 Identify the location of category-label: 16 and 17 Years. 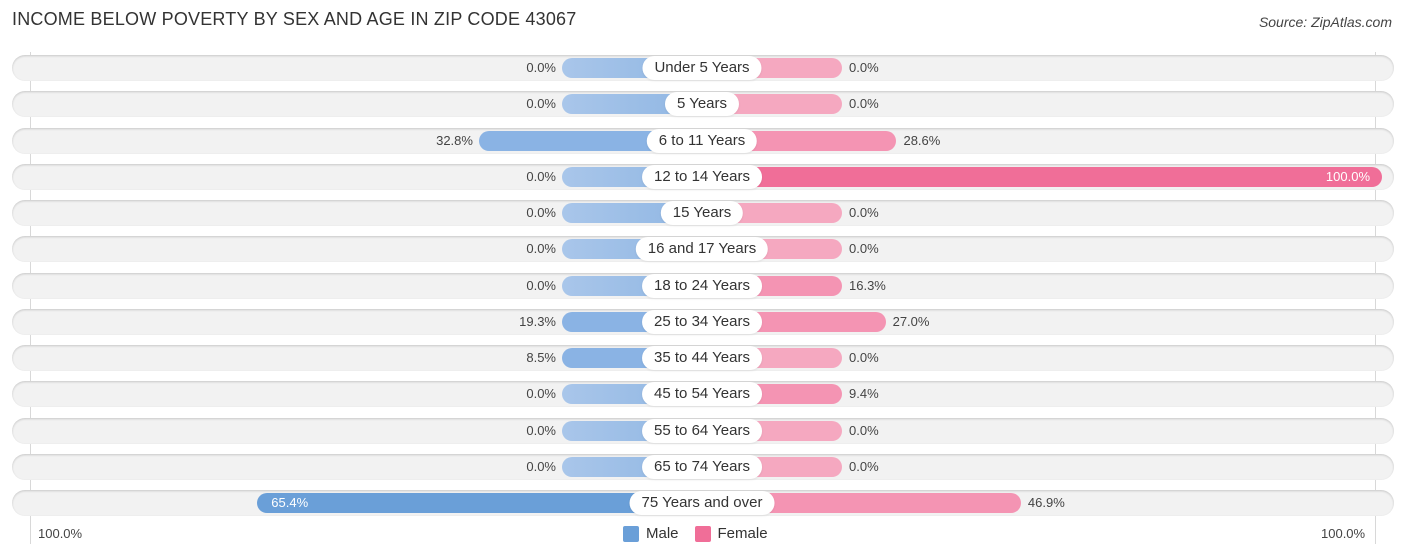
(702, 249).